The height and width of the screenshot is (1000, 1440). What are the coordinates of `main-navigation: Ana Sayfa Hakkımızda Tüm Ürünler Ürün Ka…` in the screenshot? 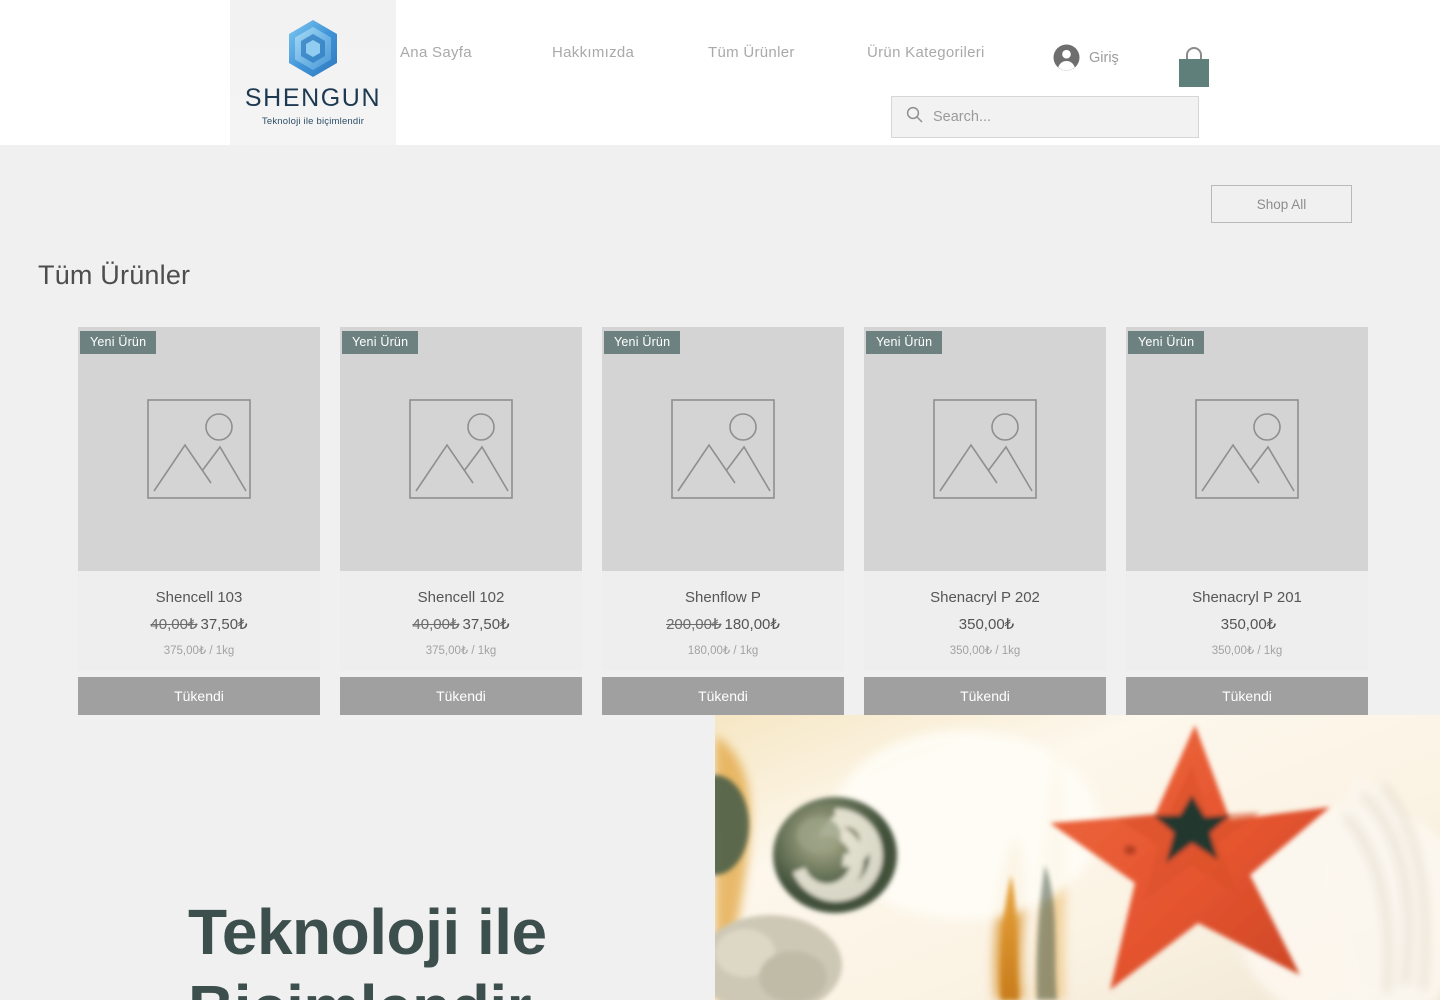 It's located at (692, 52).